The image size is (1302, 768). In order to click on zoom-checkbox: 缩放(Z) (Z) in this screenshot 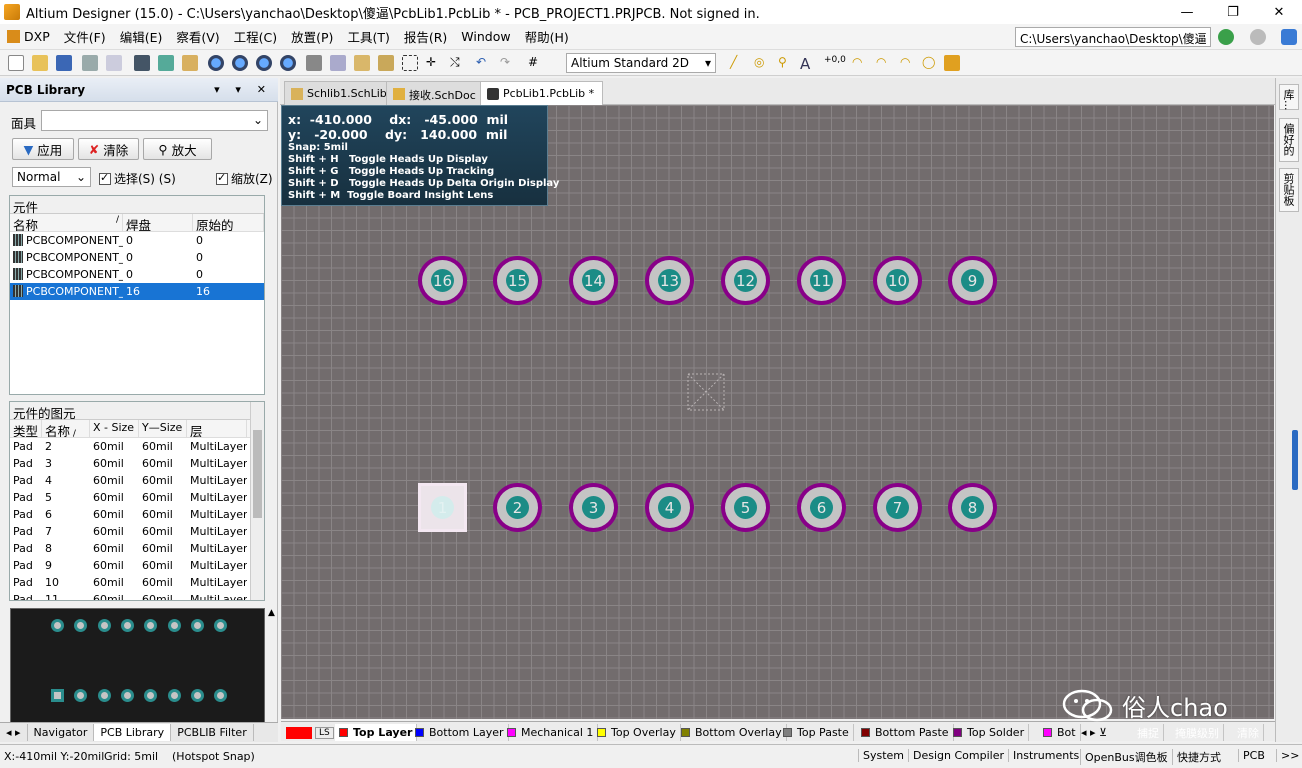, I will do `click(245, 178)`.